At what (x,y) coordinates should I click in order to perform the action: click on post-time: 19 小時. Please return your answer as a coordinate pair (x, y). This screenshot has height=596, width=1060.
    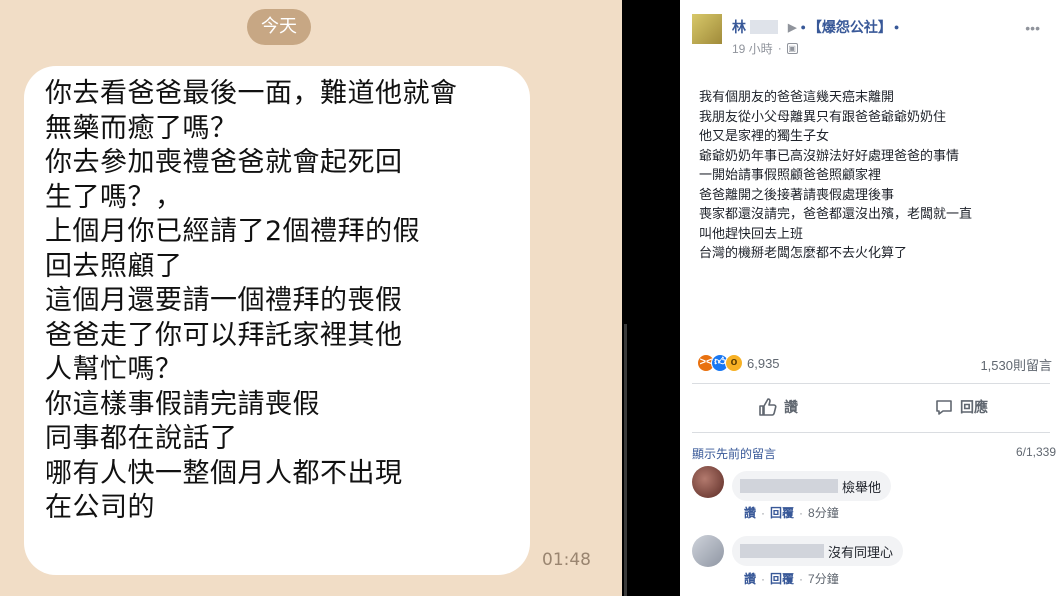
    Looking at the image, I should click on (752, 48).